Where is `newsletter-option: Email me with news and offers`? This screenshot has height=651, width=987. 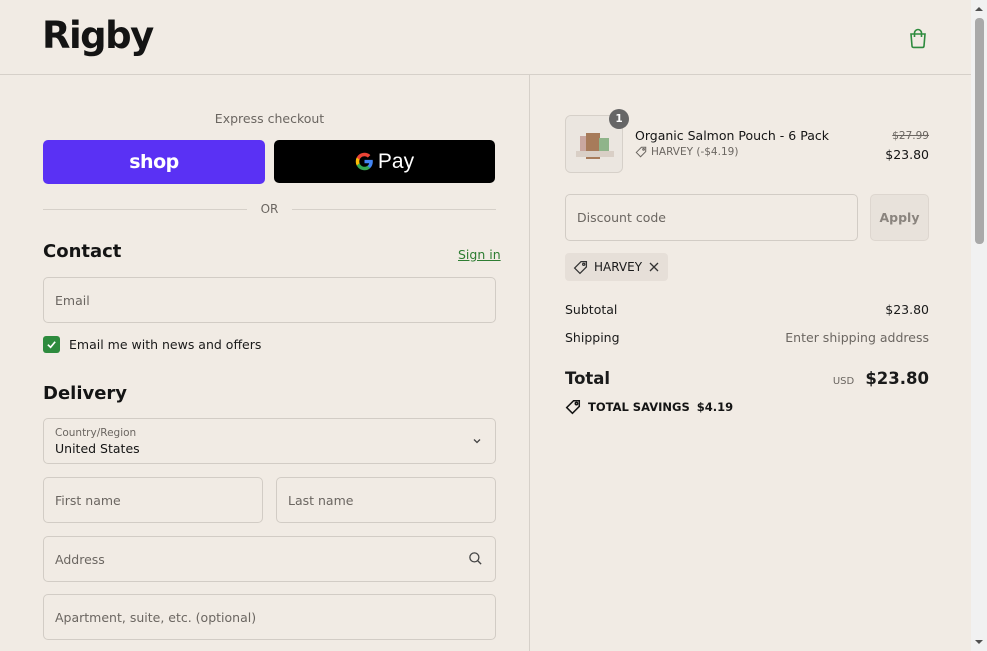 newsletter-option: Email me with news and offers is located at coordinates (152, 344).